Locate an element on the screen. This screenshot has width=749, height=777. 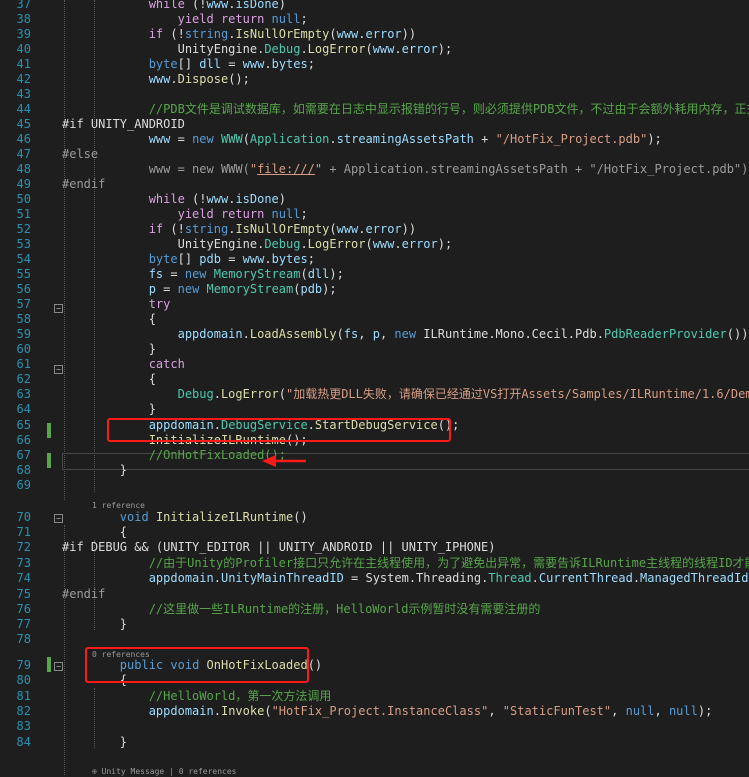
code-token: [] is located at coordinates (188, 259).